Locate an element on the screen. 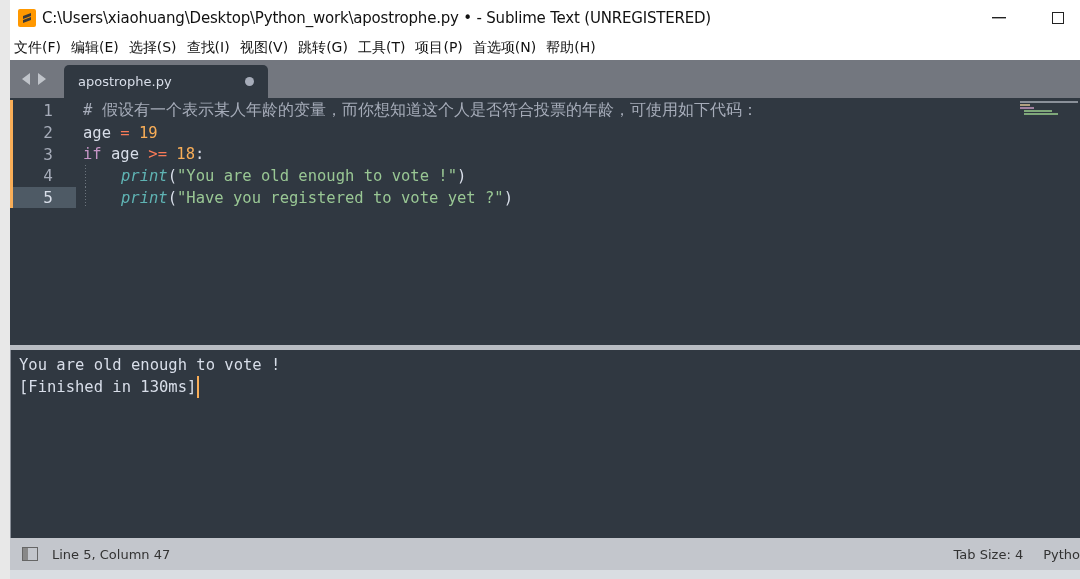  code-line: print("You are old enough to vote !") is located at coordinates (293, 175).